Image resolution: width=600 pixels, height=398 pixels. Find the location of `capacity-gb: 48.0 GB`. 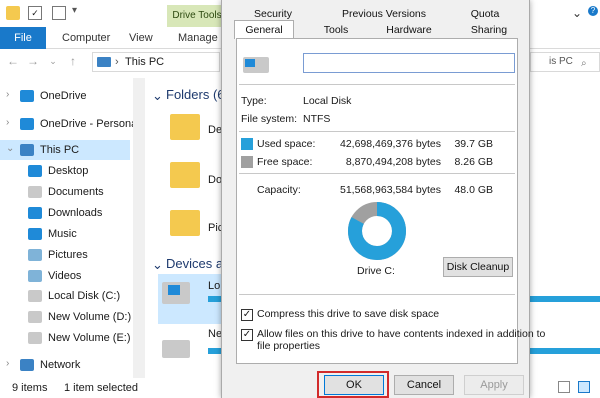

capacity-gb: 48.0 GB is located at coordinates (473, 190).